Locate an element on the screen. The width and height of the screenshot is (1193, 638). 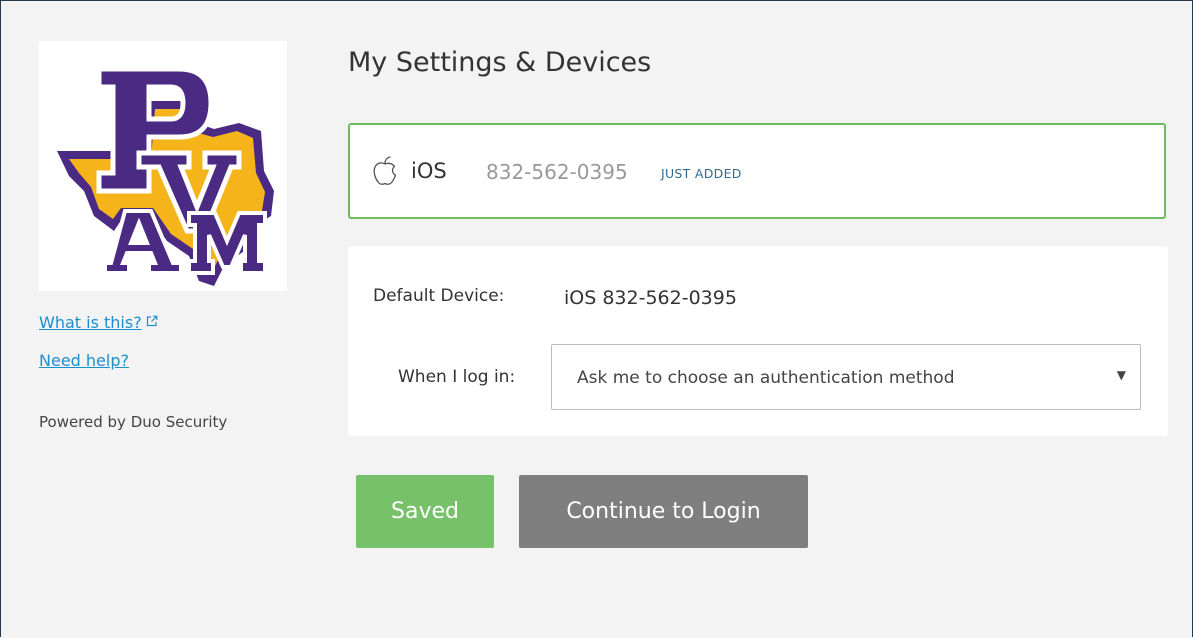
pvamu-logo-graphic is located at coordinates (165, 176).